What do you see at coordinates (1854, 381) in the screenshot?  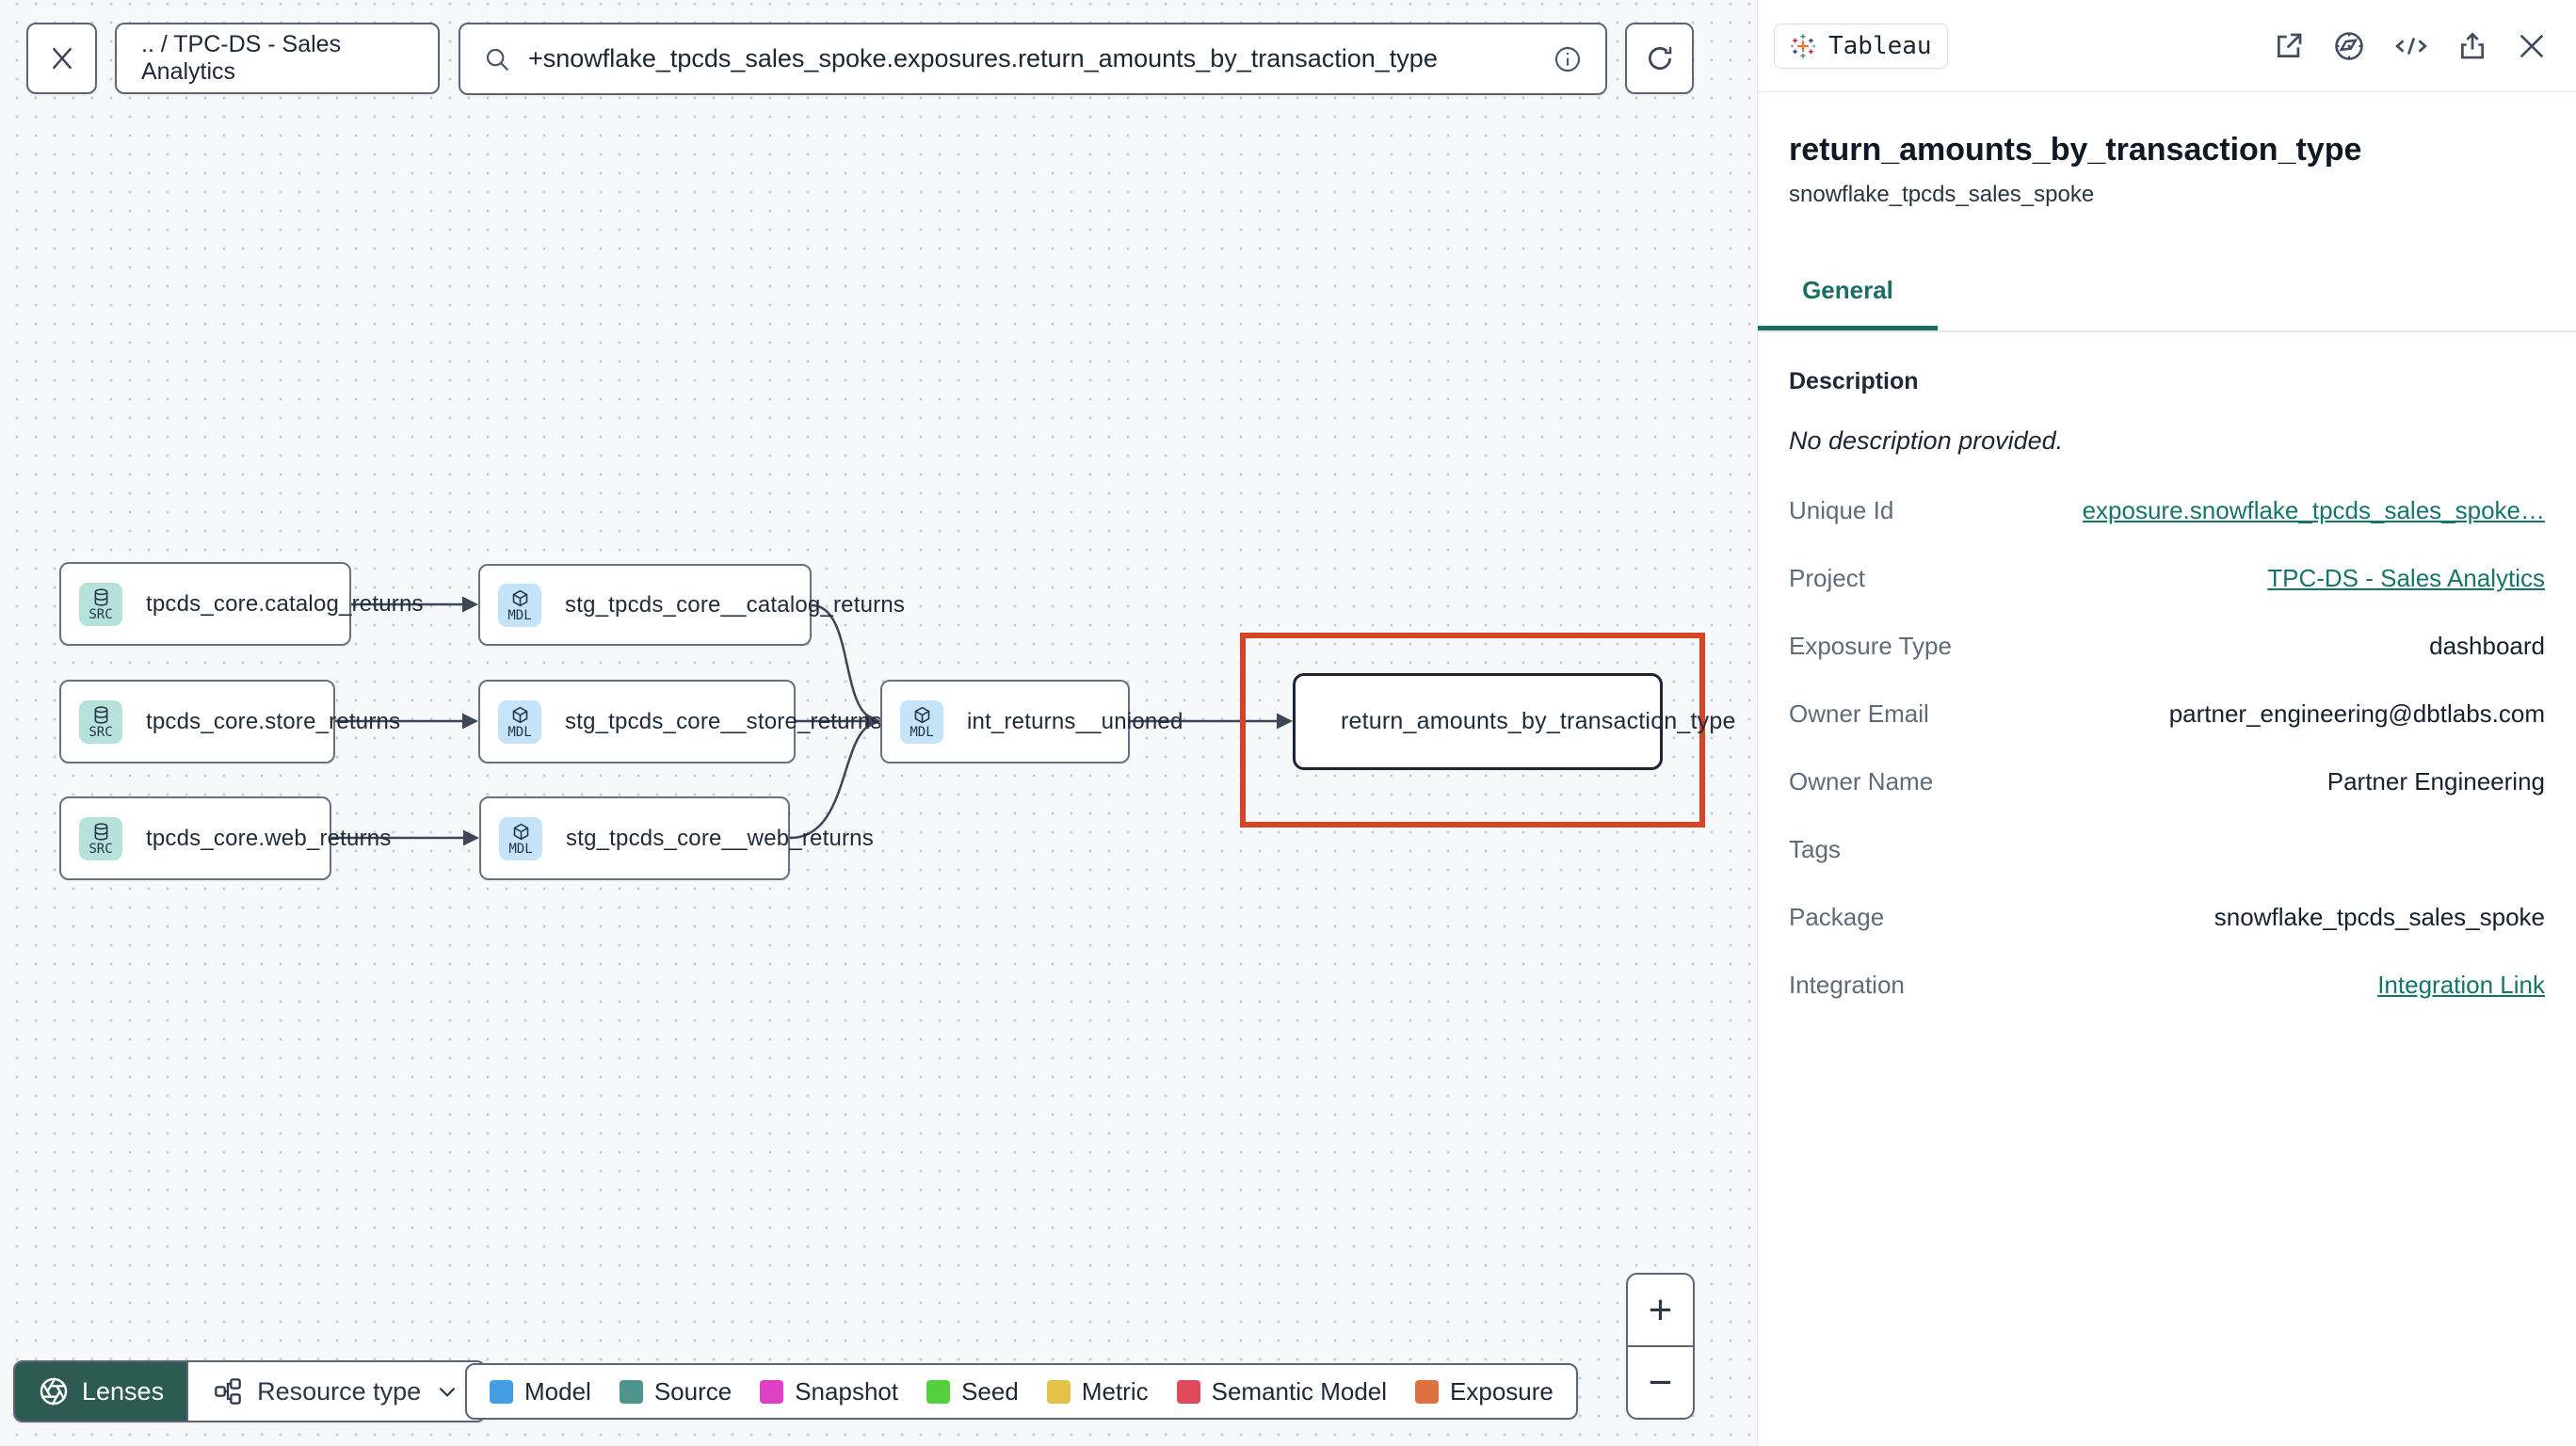 I see `description-label: Description` at bounding box center [1854, 381].